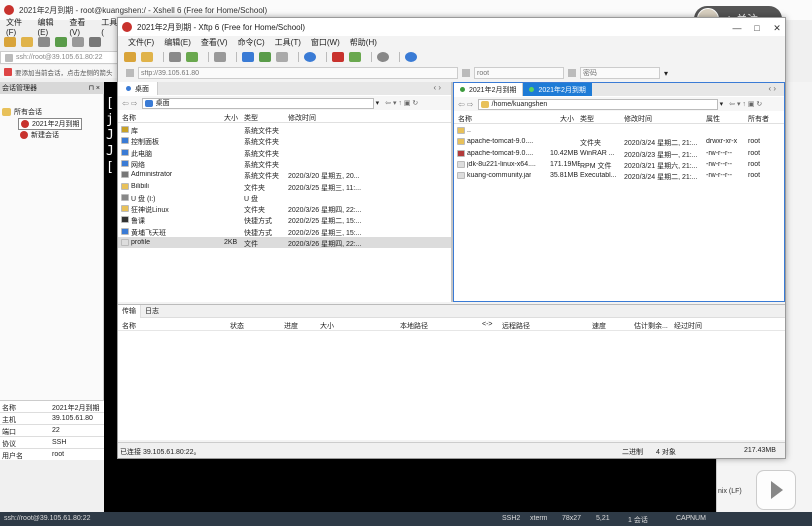 The width and height of the screenshot is (812, 526). What do you see at coordinates (129, 311) in the screenshot?
I see `tab-transfer: 传输` at bounding box center [129, 311].